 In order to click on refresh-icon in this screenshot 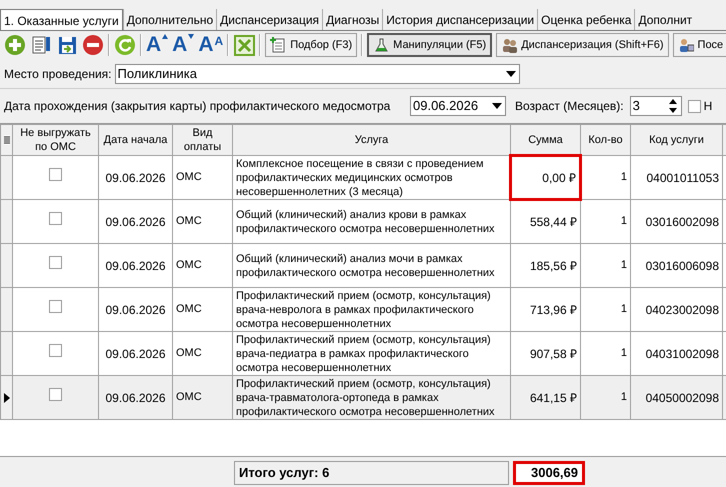, I will do `click(125, 45)`.